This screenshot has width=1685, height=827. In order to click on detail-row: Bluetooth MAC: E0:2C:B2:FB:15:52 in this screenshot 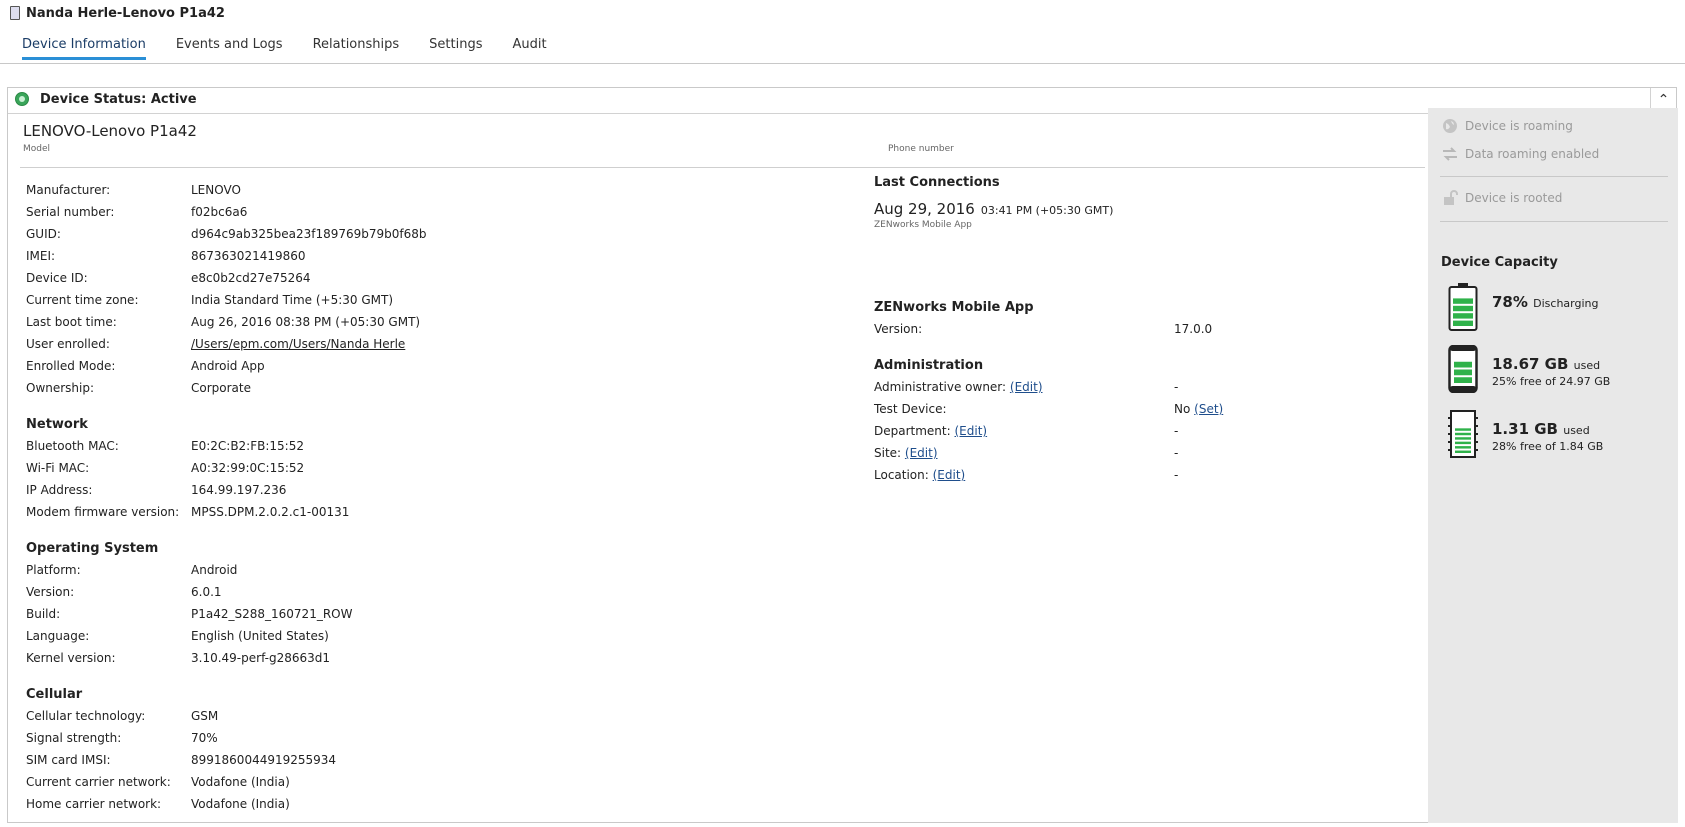, I will do `click(426, 446)`.